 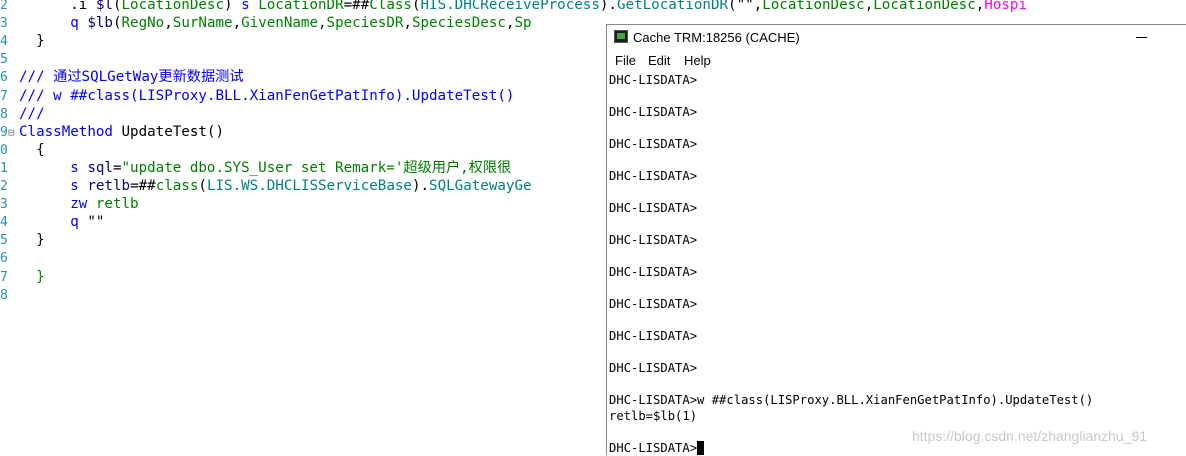 What do you see at coordinates (510, 6) in the screenshot?
I see `code-token: HIS.DHCReceiveProcess` at bounding box center [510, 6].